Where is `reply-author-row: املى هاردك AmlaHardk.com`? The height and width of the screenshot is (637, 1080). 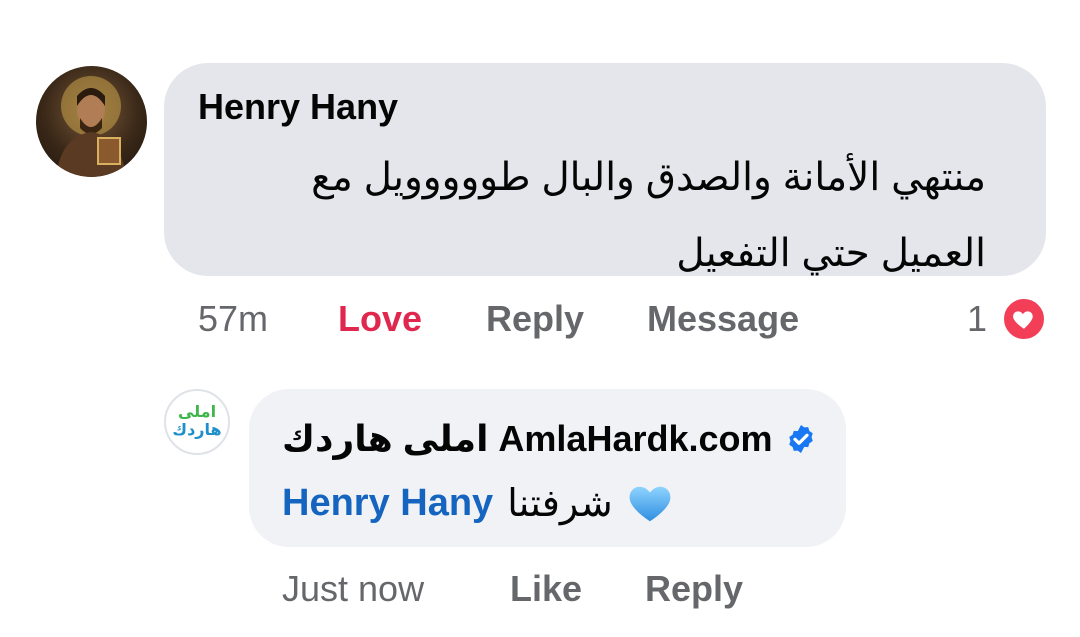 reply-author-row: املى هاردك AmlaHardk.com is located at coordinates (549, 439).